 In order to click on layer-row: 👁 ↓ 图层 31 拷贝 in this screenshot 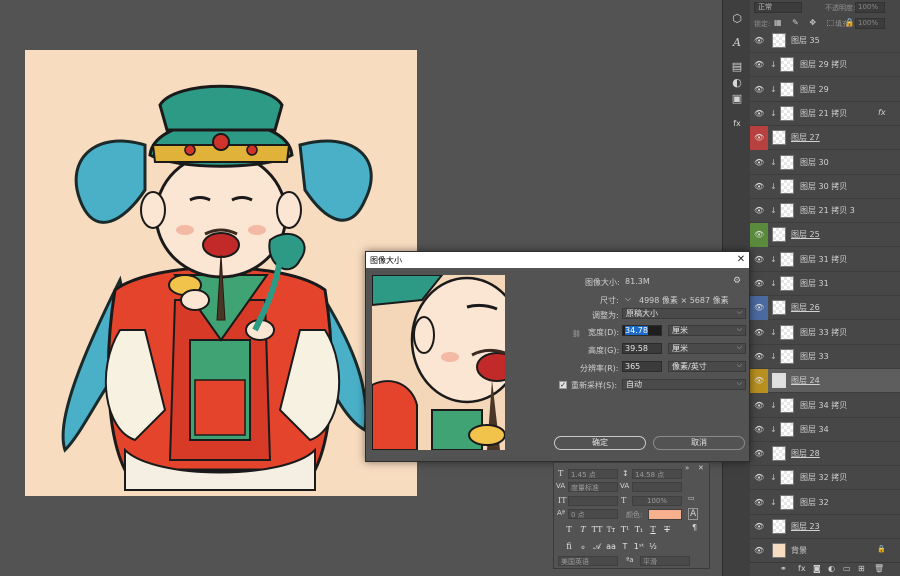, I will do `click(825, 260)`.